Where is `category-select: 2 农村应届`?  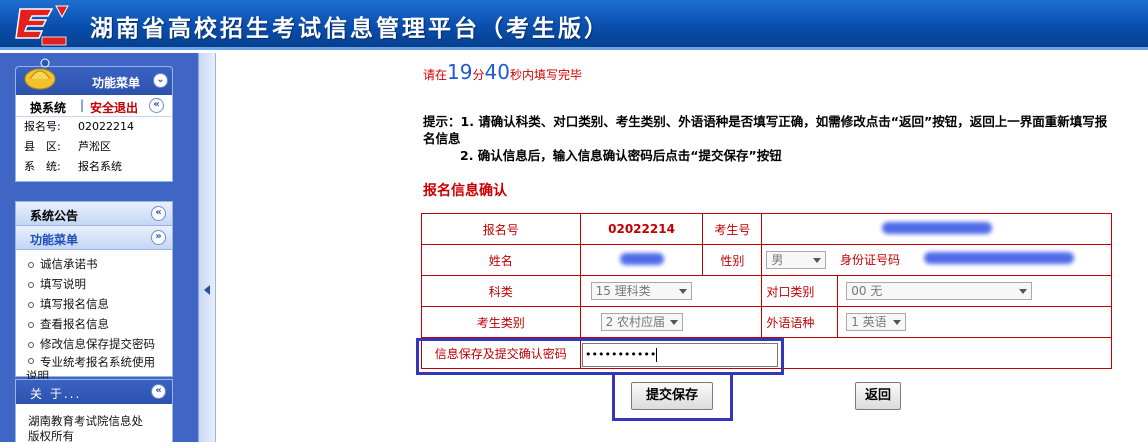
category-select: 2 农村应届 is located at coordinates (641, 322).